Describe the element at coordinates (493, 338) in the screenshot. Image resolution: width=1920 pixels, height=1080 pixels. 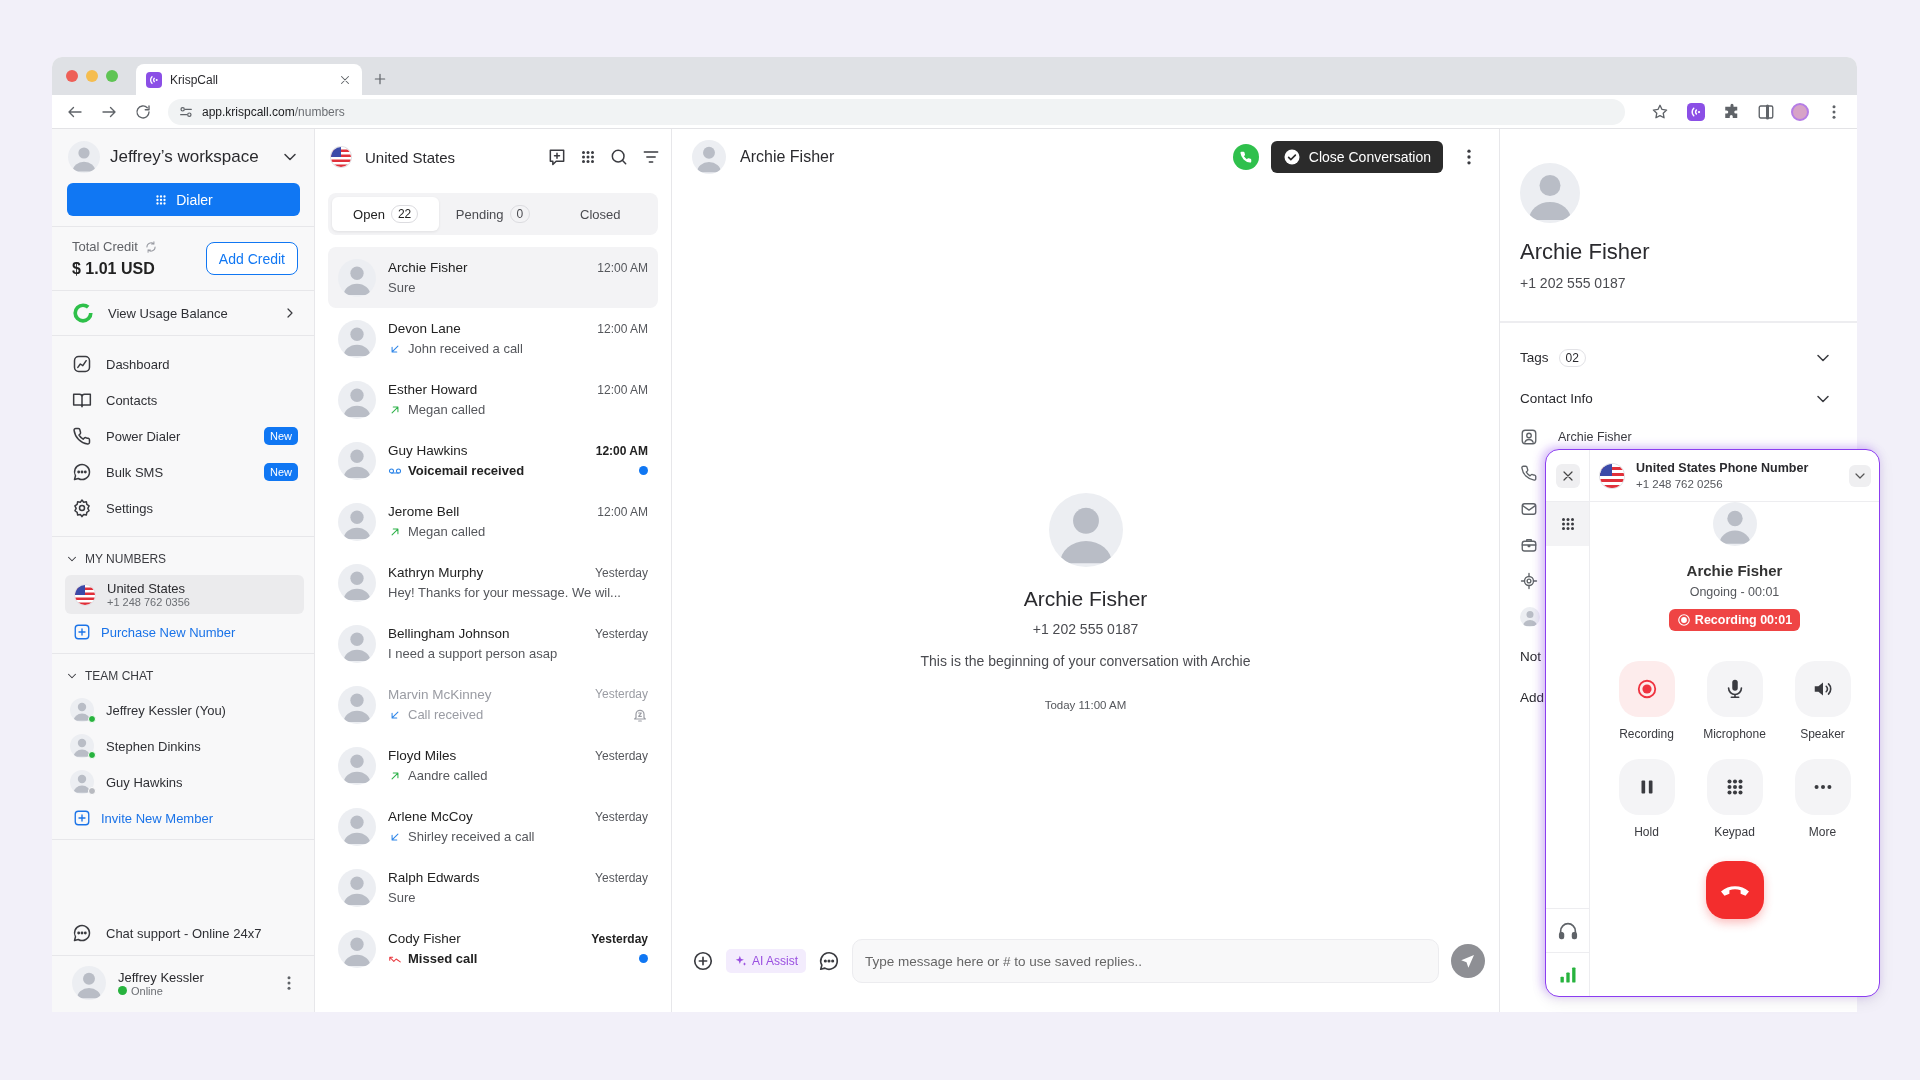
I see `conversation-item: Devon Lane 12:00 AM John received a call` at that location.